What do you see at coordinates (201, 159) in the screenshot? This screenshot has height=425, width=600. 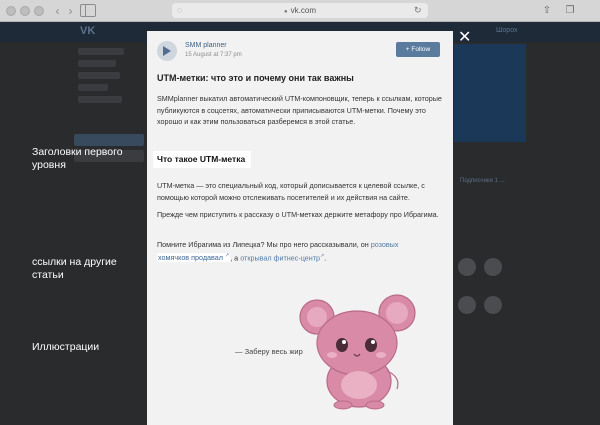 I see `section-heading: Что такое UTM-метка` at bounding box center [201, 159].